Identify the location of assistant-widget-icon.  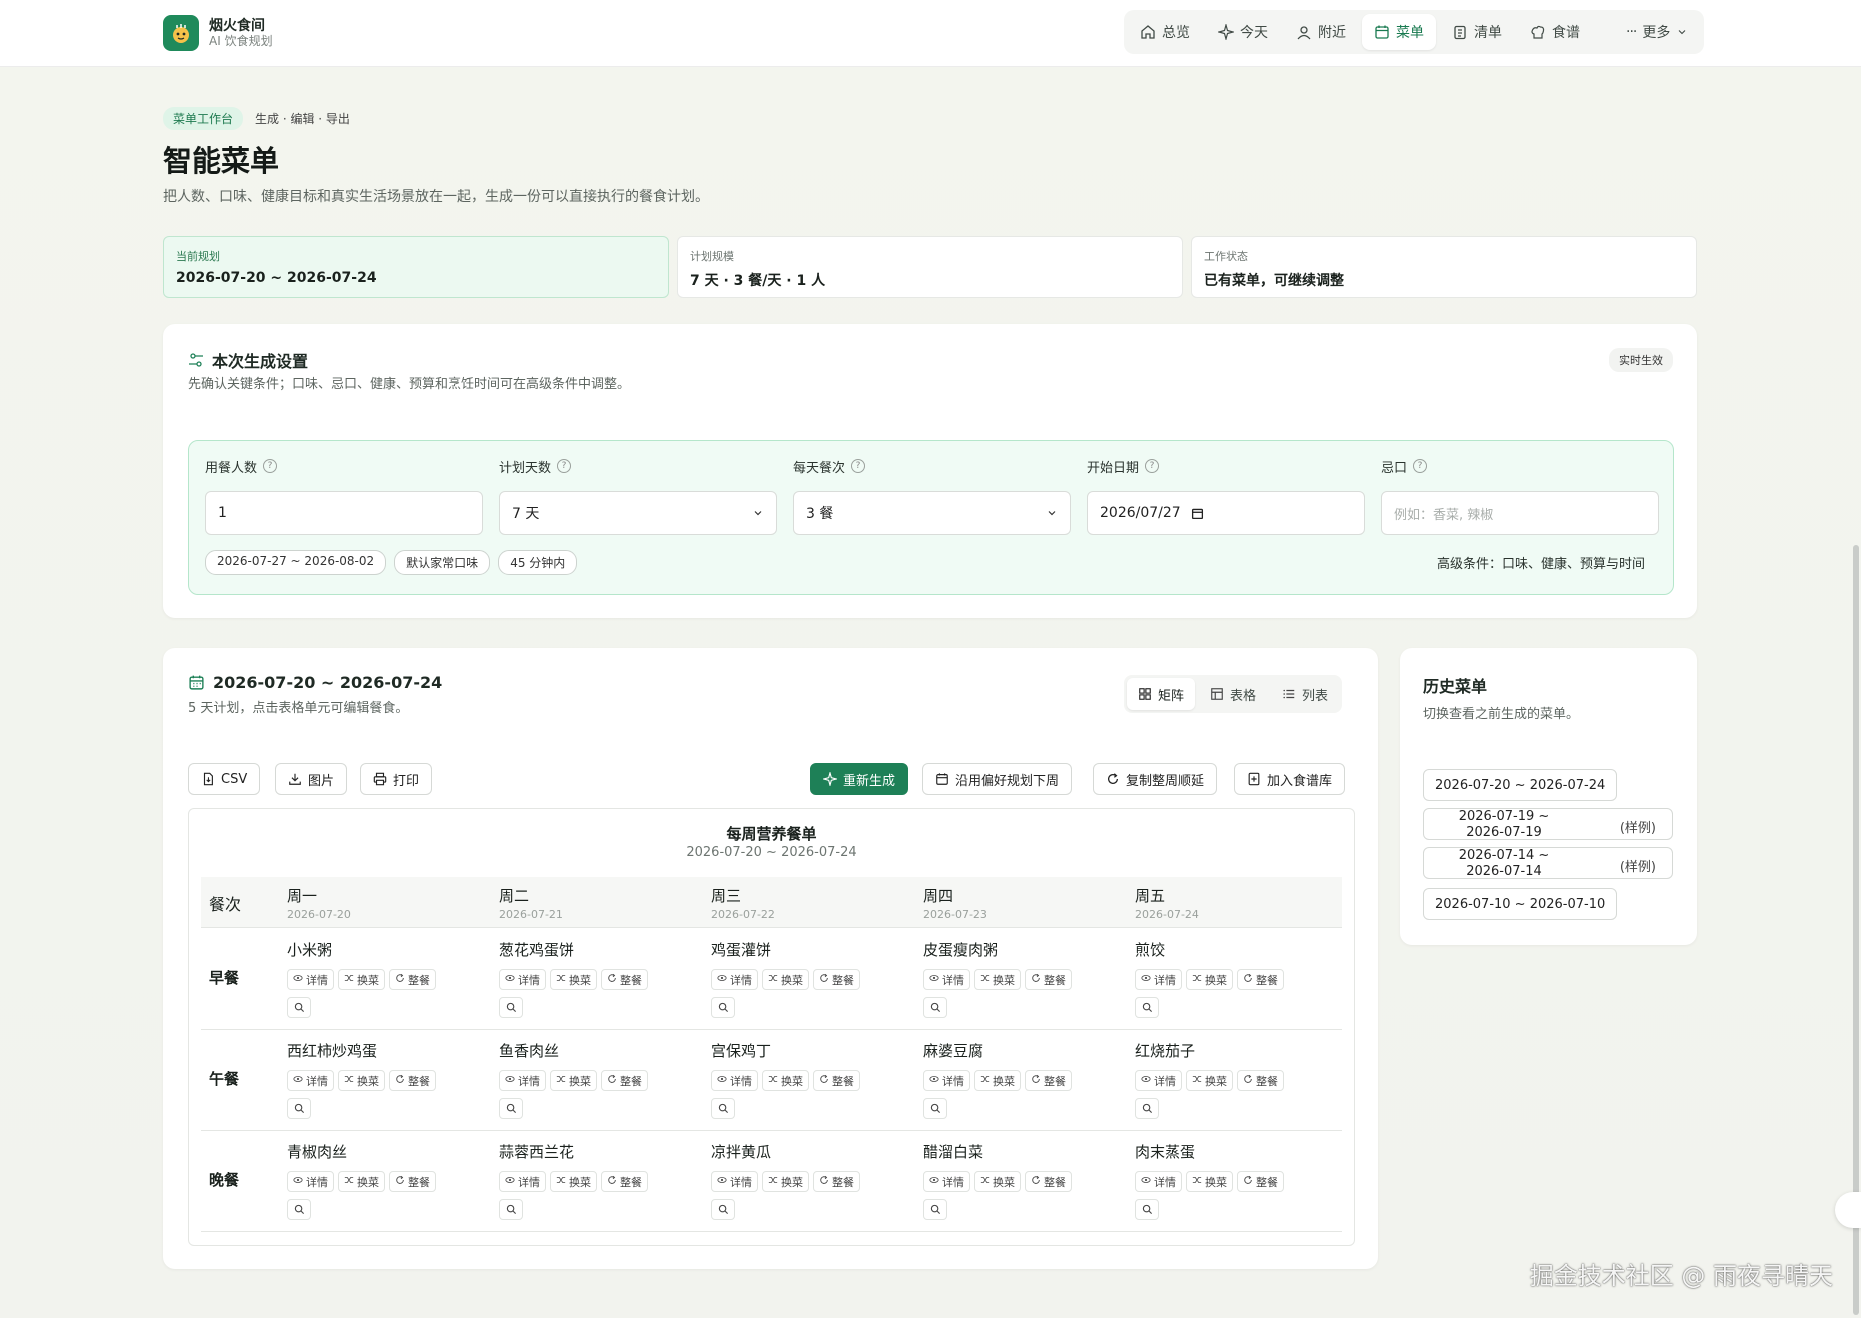
(1848, 1210).